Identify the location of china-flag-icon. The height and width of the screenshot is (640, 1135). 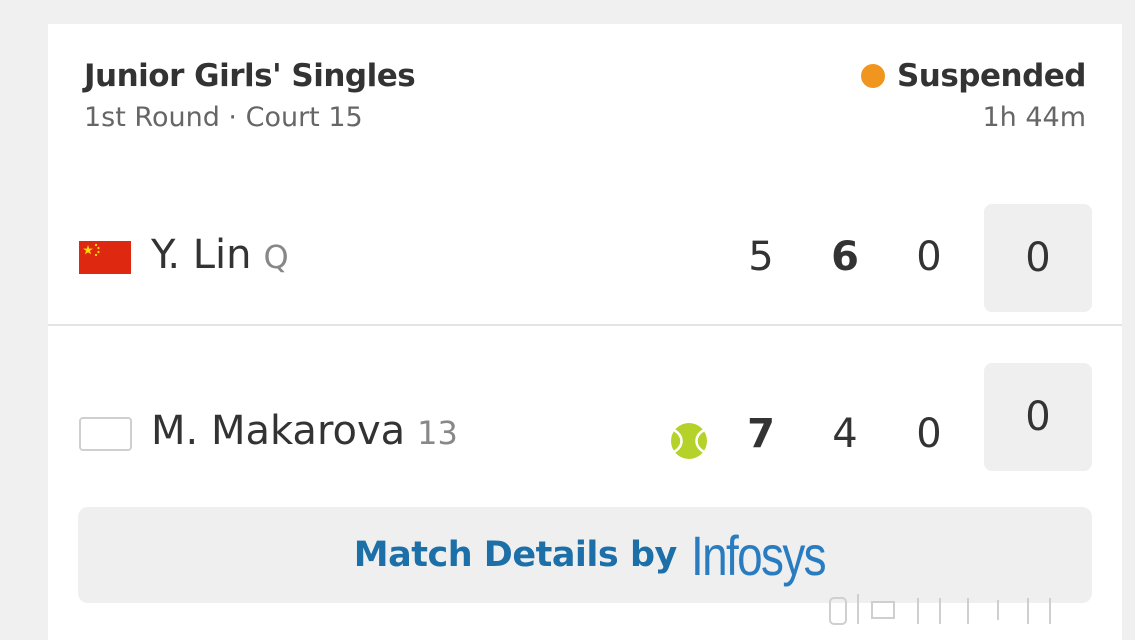
(105, 257).